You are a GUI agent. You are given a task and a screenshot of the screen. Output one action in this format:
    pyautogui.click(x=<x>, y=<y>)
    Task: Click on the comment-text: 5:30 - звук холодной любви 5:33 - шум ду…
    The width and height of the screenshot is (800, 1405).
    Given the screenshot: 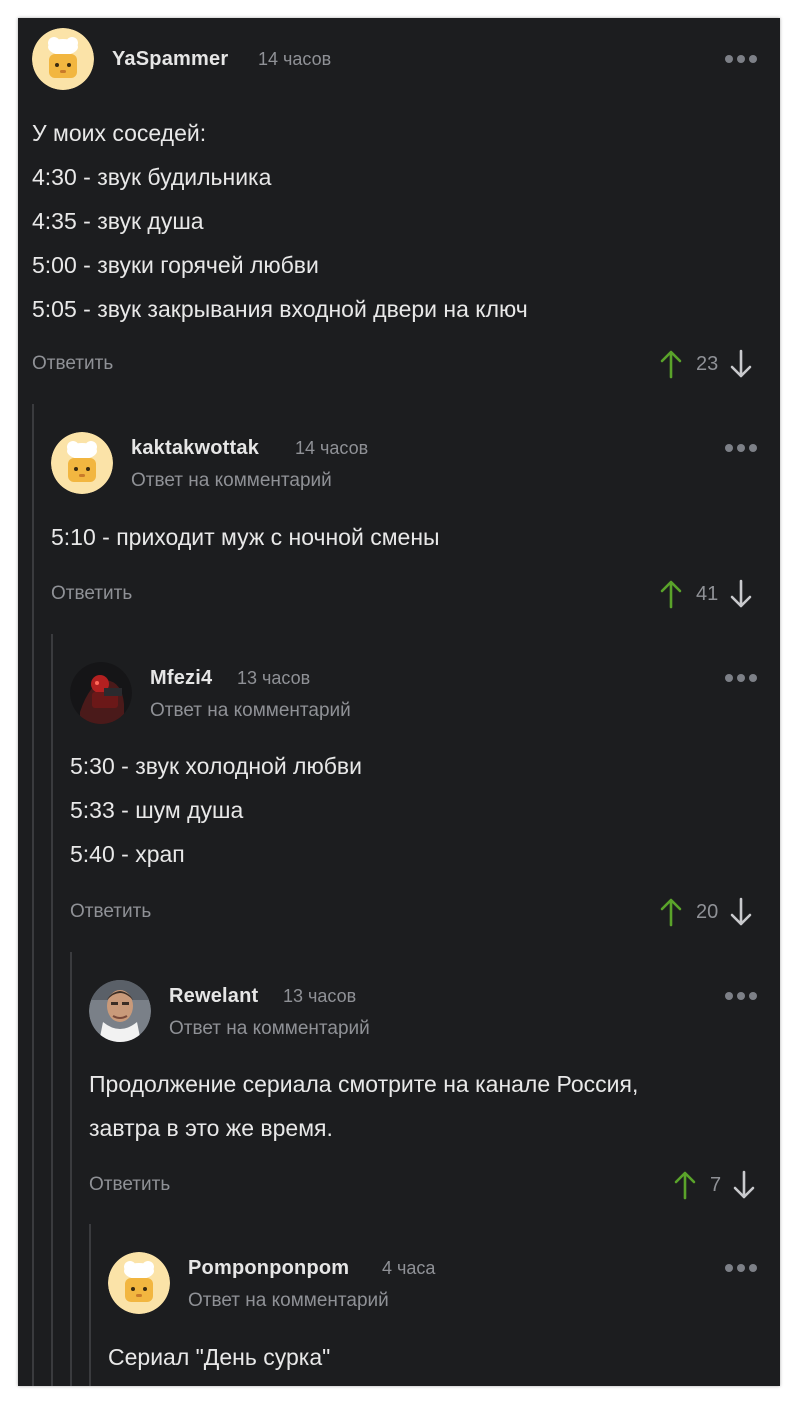 What is the action you would take?
    pyautogui.click(x=216, y=810)
    